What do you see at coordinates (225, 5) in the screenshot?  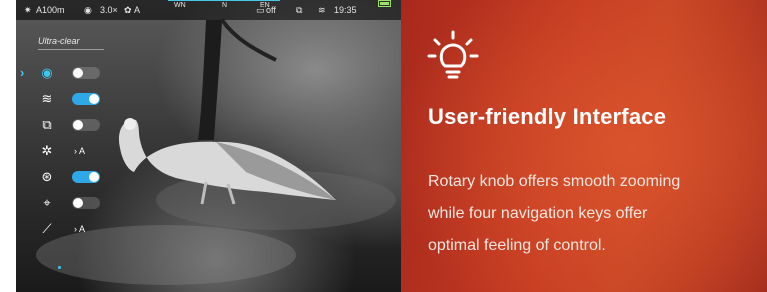 I see `compass-north: N` at bounding box center [225, 5].